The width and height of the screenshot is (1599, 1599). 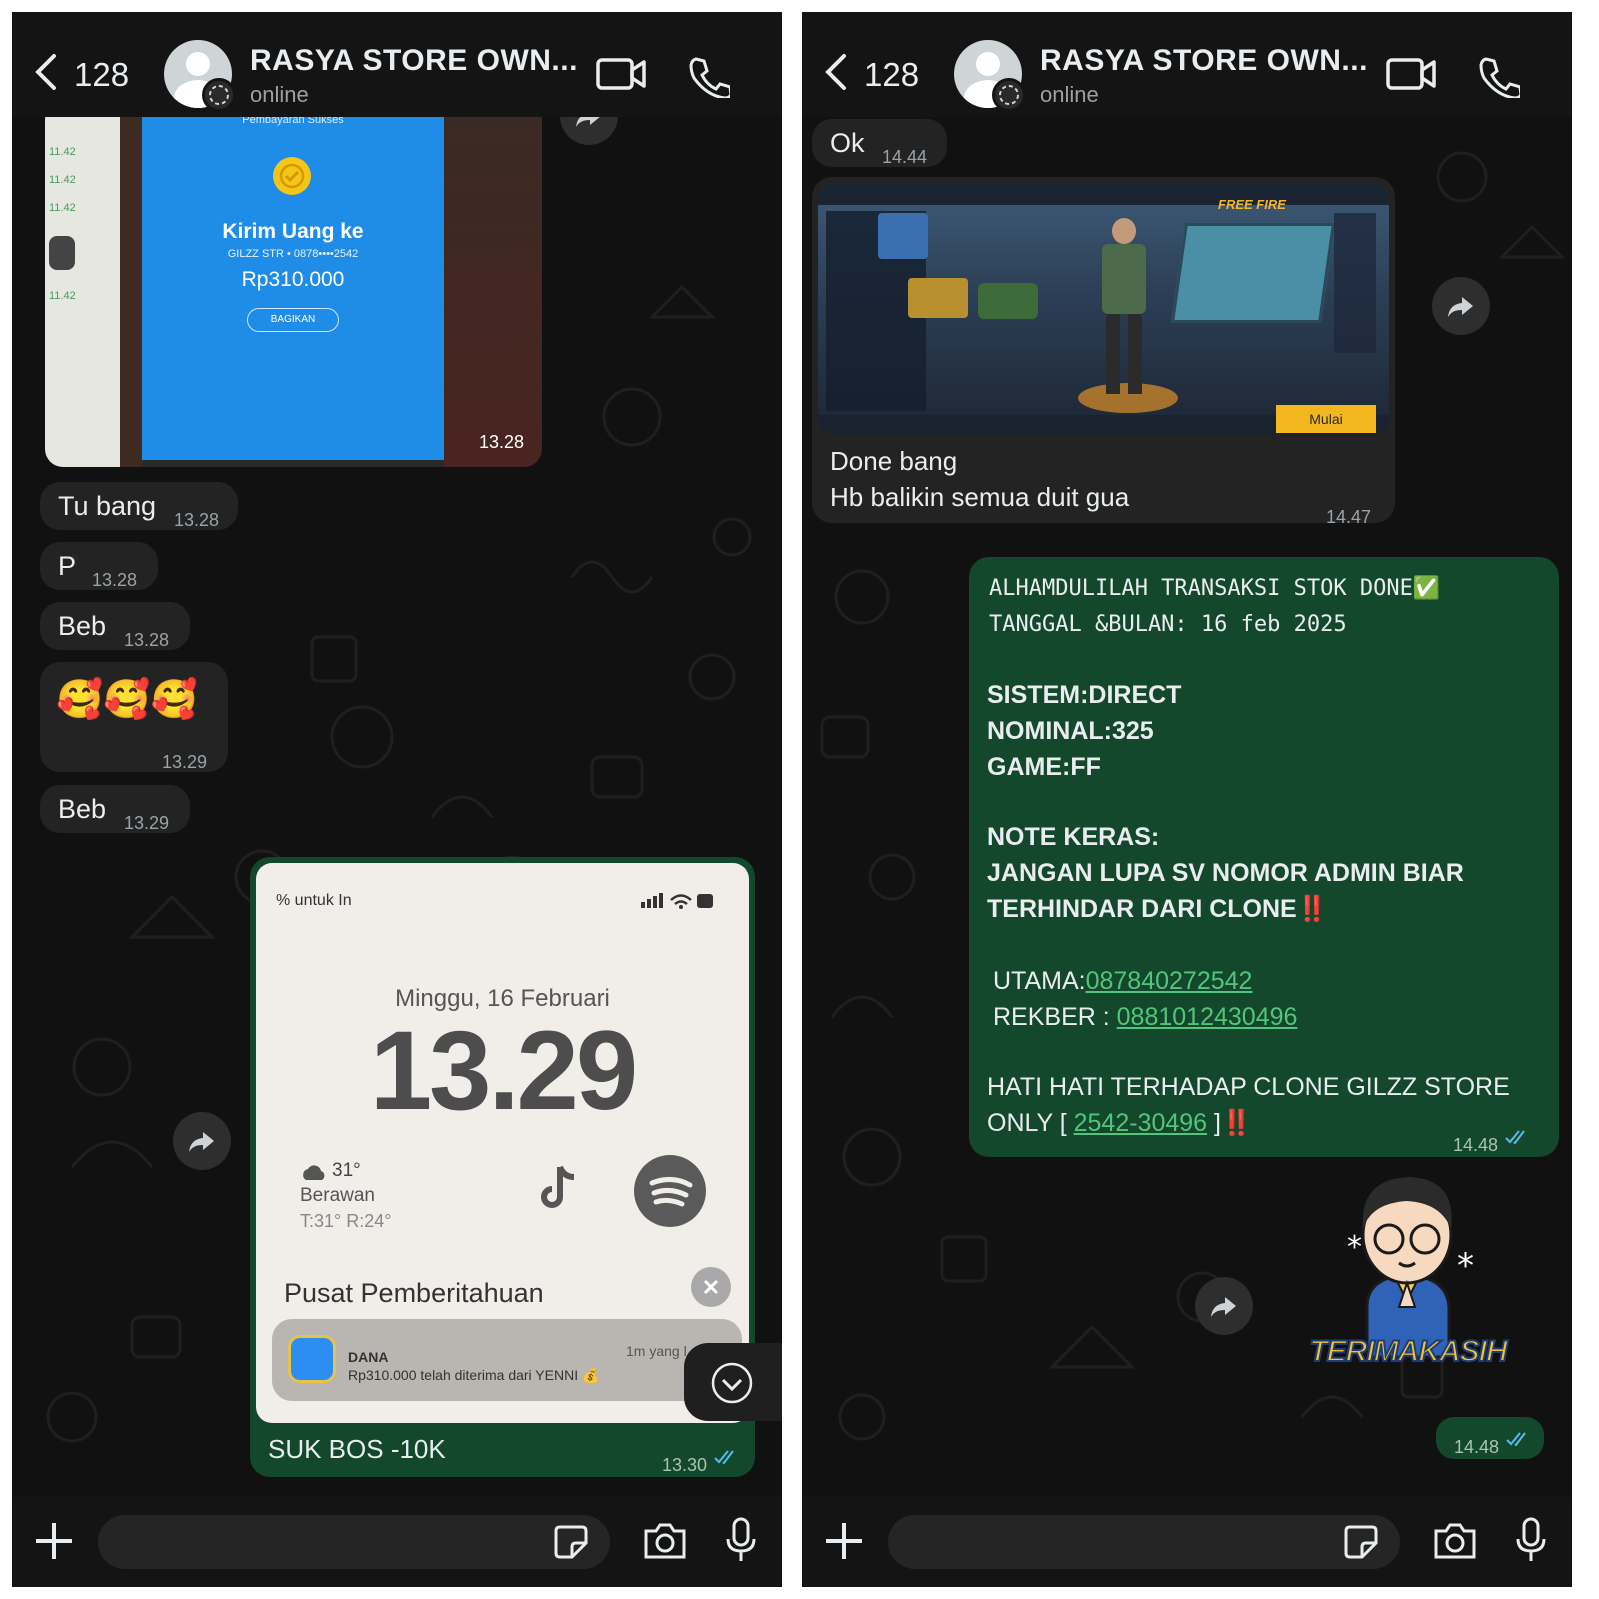 What do you see at coordinates (847, 143) in the screenshot?
I see `message-text: Ok` at bounding box center [847, 143].